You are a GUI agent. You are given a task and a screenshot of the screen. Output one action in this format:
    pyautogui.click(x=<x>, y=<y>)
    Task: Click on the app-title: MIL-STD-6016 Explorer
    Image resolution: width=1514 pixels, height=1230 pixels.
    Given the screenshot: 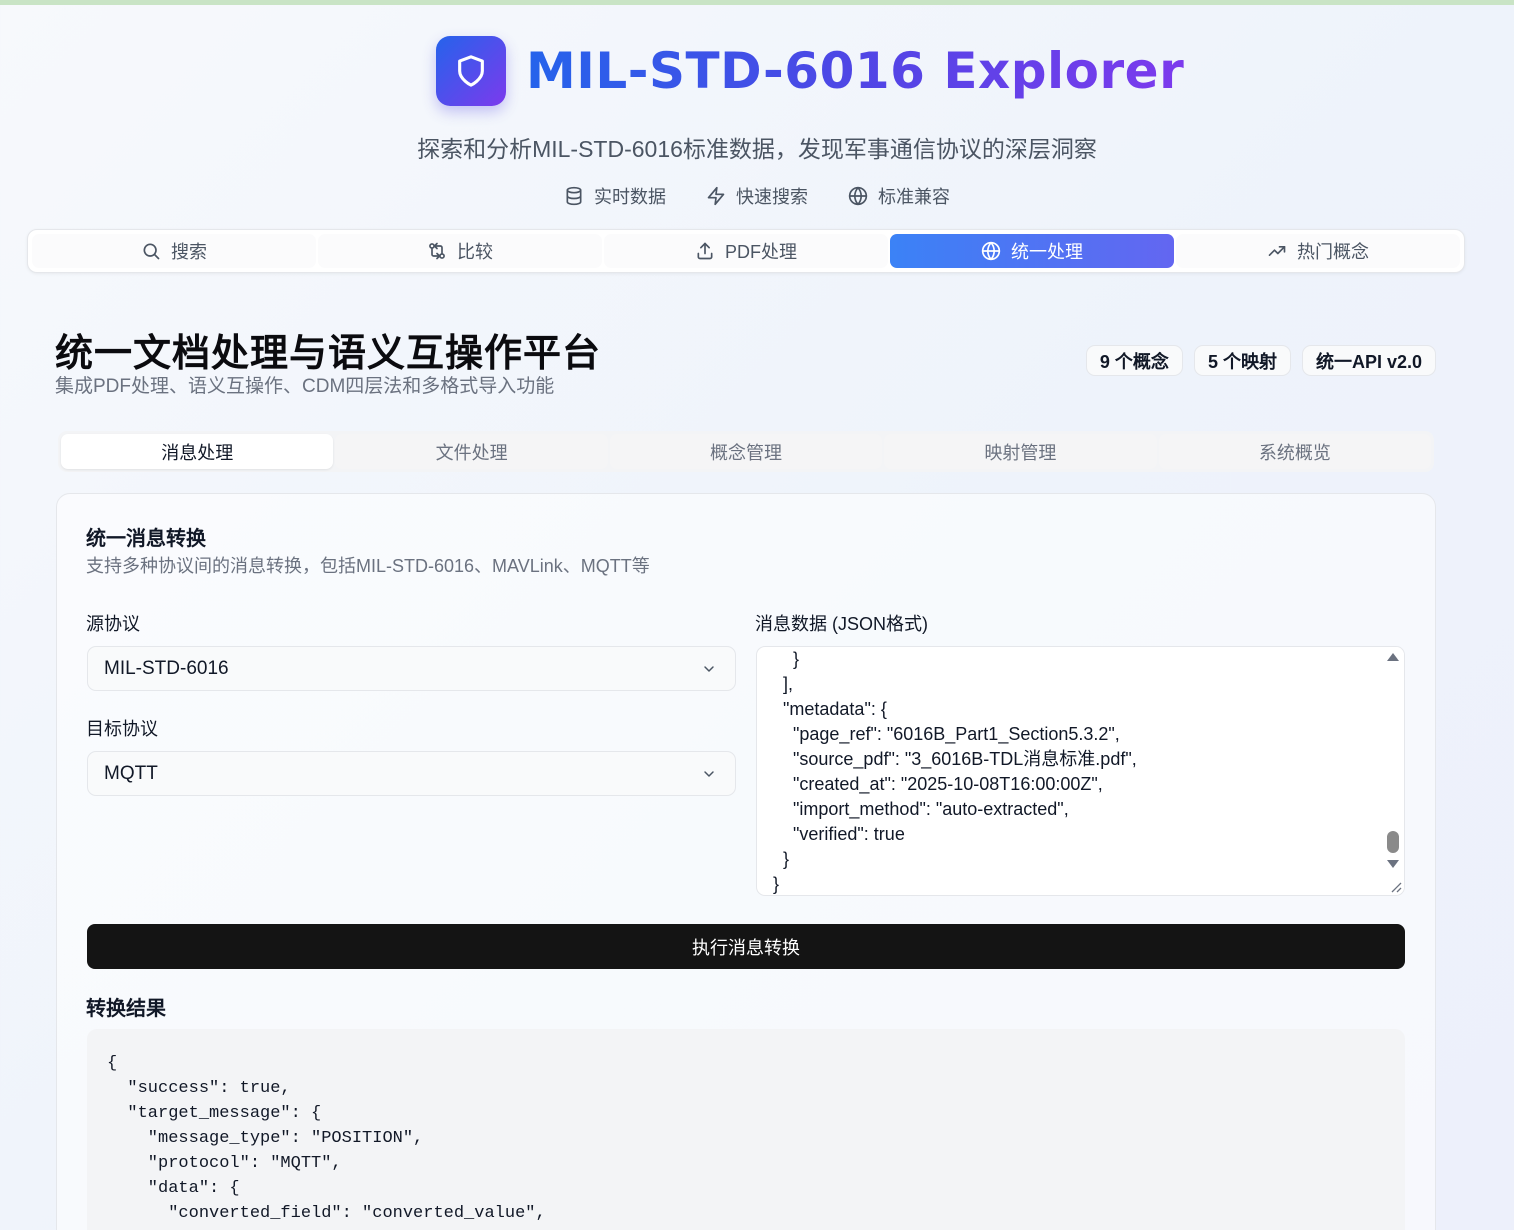 What is the action you would take?
    pyautogui.click(x=855, y=71)
    